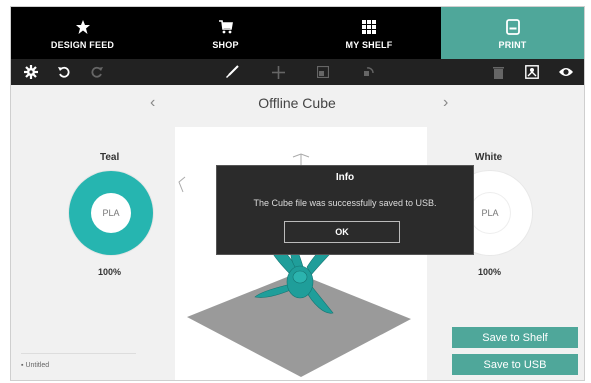 The image size is (591, 383). Describe the element at coordinates (110, 157) in the screenshot. I see `left-material-name: Teal` at that location.